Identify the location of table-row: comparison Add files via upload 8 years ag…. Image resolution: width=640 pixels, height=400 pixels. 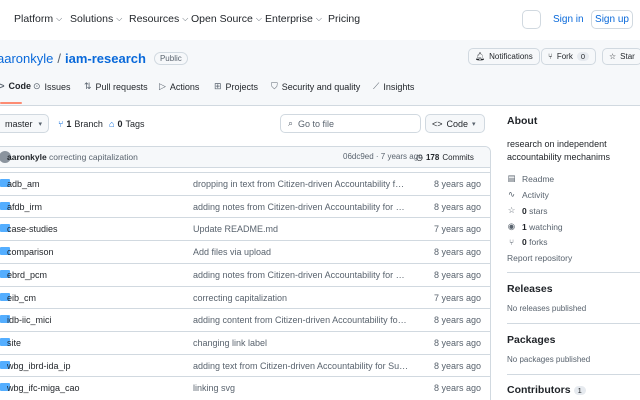
(245, 251).